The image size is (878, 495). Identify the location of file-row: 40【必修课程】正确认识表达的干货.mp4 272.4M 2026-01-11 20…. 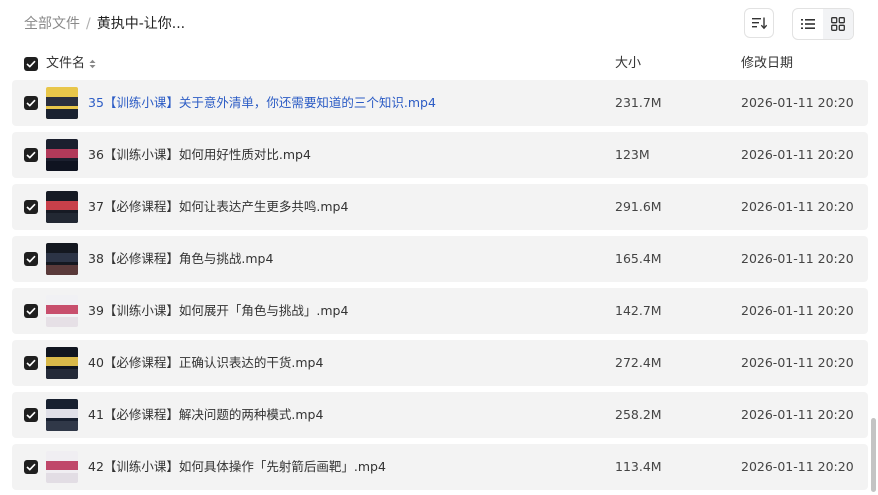
(440, 363).